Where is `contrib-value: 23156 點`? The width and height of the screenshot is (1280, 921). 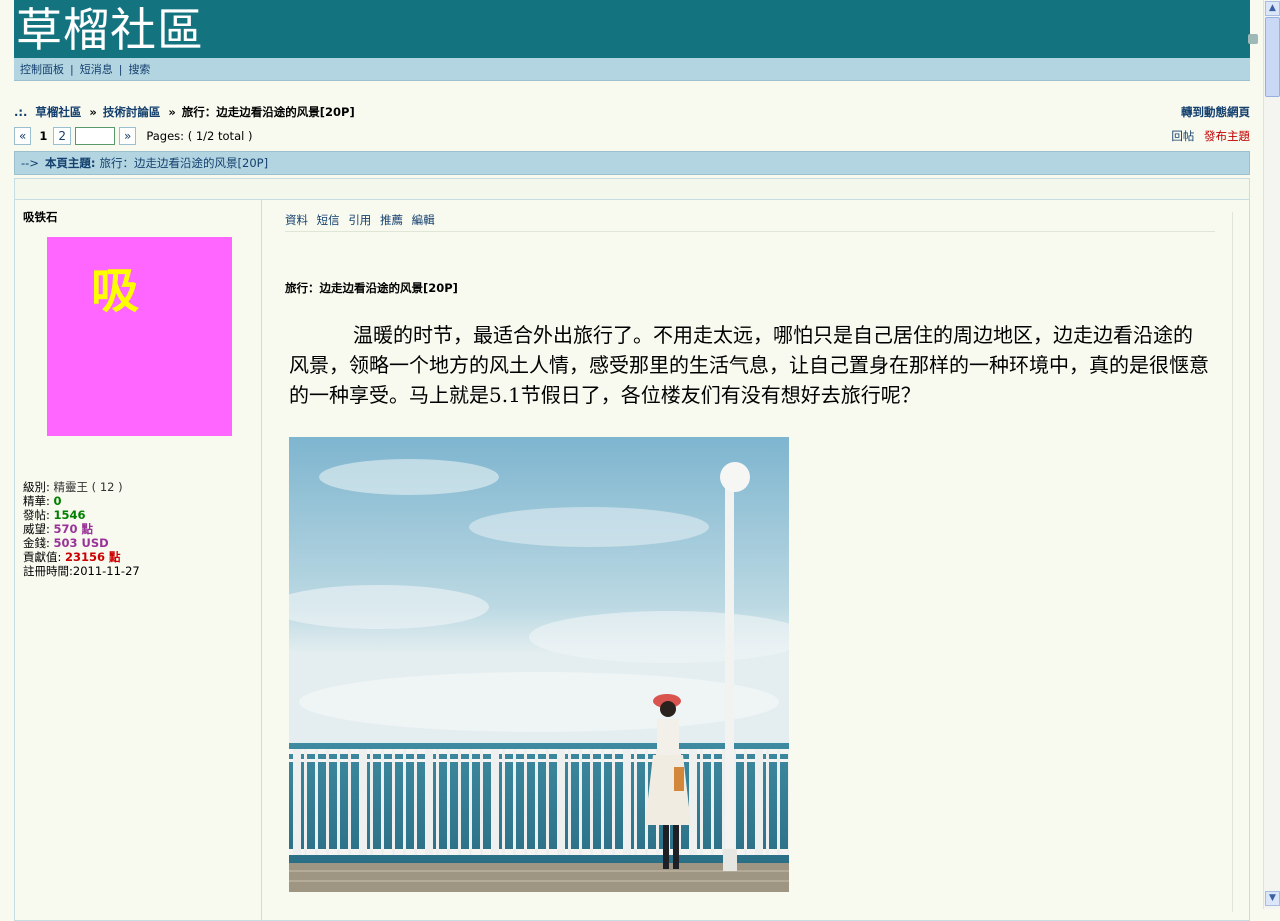
contrib-value: 23156 點 is located at coordinates (93, 557).